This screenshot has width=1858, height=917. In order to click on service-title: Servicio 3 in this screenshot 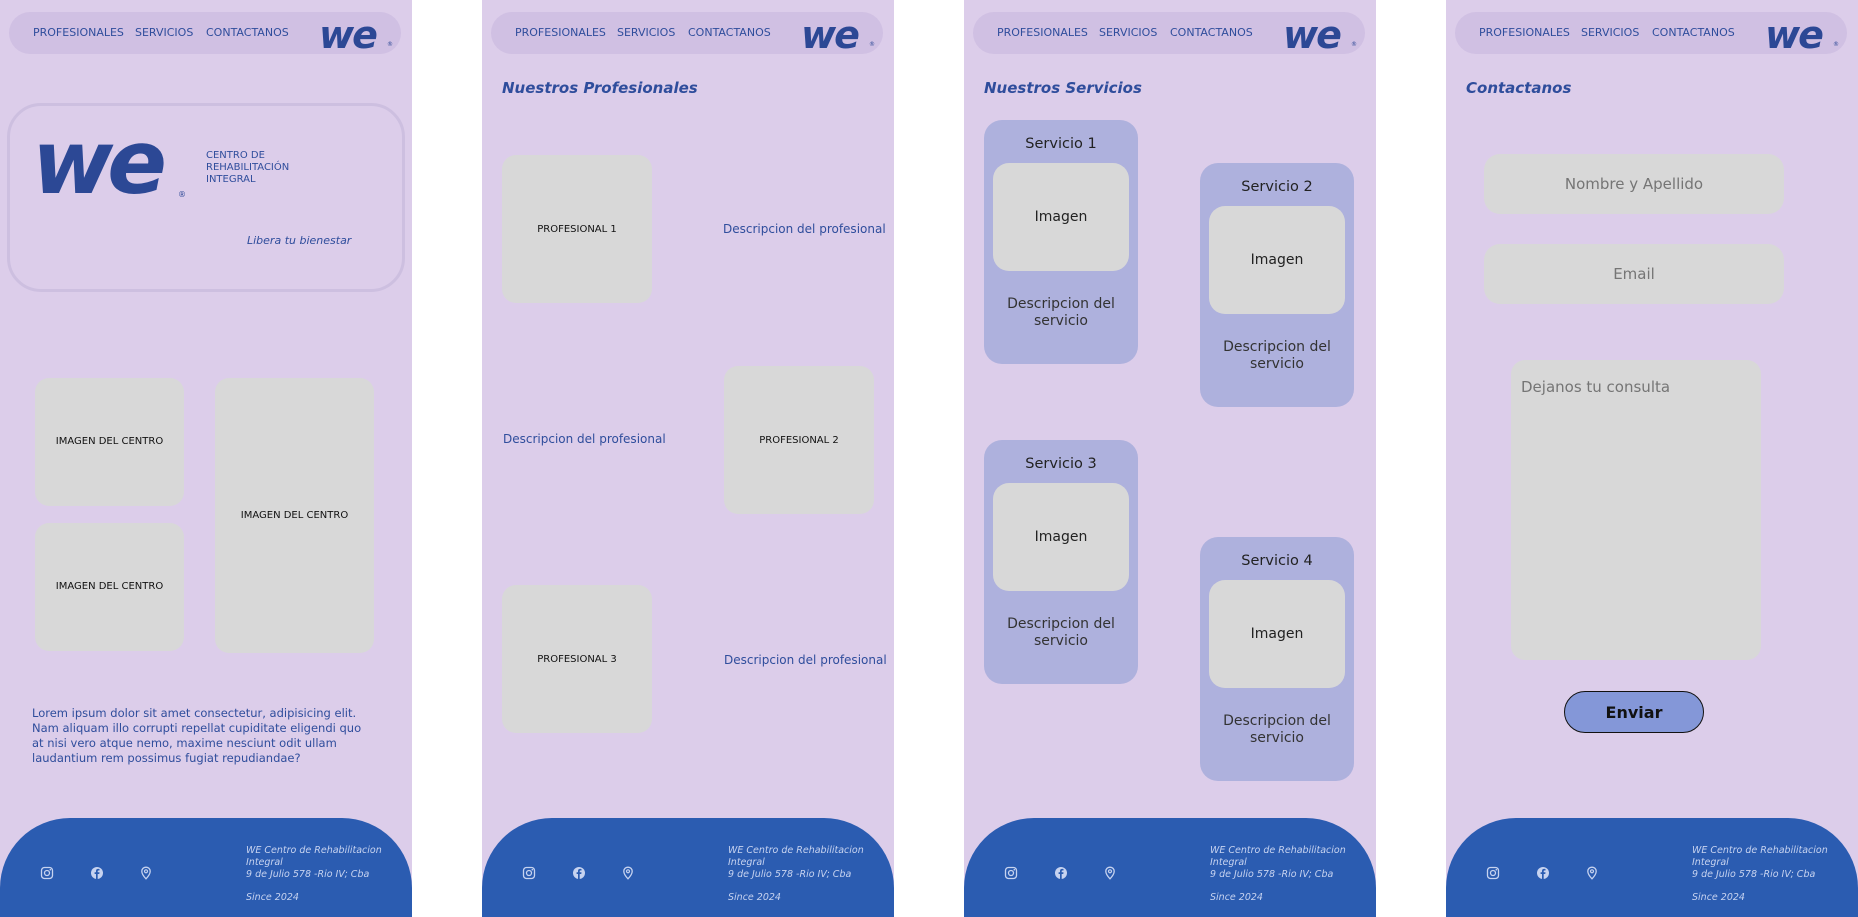, I will do `click(1061, 464)`.